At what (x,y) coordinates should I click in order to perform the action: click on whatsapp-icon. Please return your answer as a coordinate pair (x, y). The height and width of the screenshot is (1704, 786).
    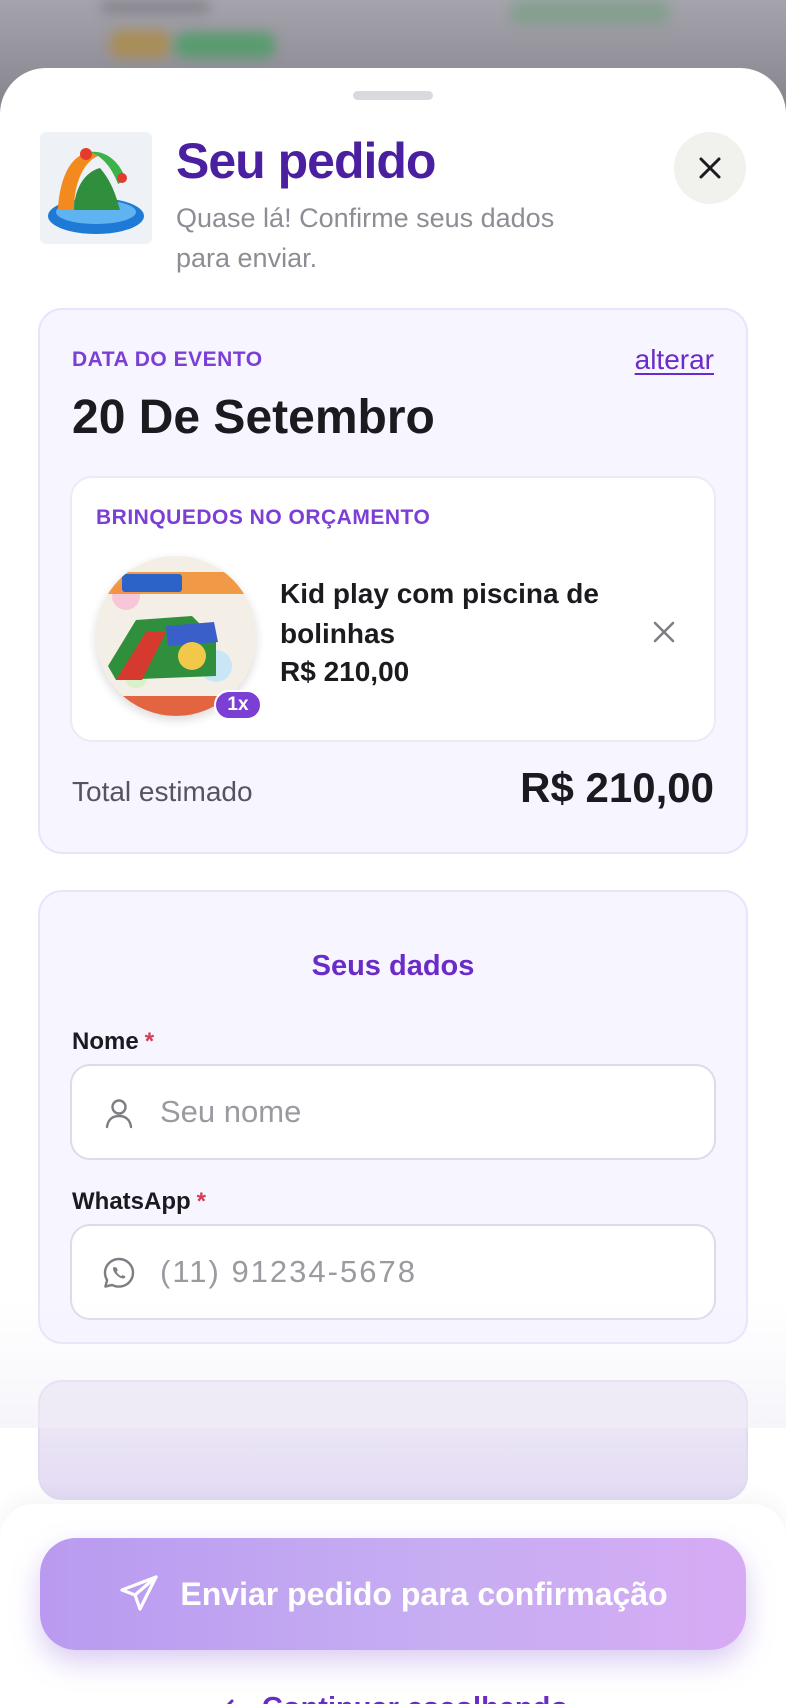
    Looking at the image, I should click on (119, 1272).